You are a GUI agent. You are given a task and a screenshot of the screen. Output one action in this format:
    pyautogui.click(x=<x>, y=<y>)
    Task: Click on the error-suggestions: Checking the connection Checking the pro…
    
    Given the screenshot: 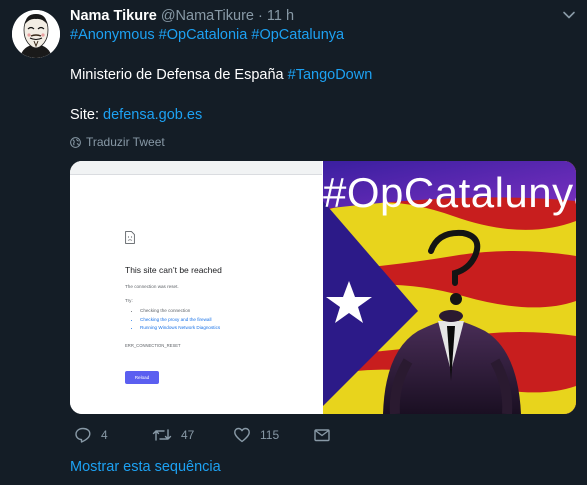 What is the action you would take?
    pyautogui.click(x=176, y=320)
    